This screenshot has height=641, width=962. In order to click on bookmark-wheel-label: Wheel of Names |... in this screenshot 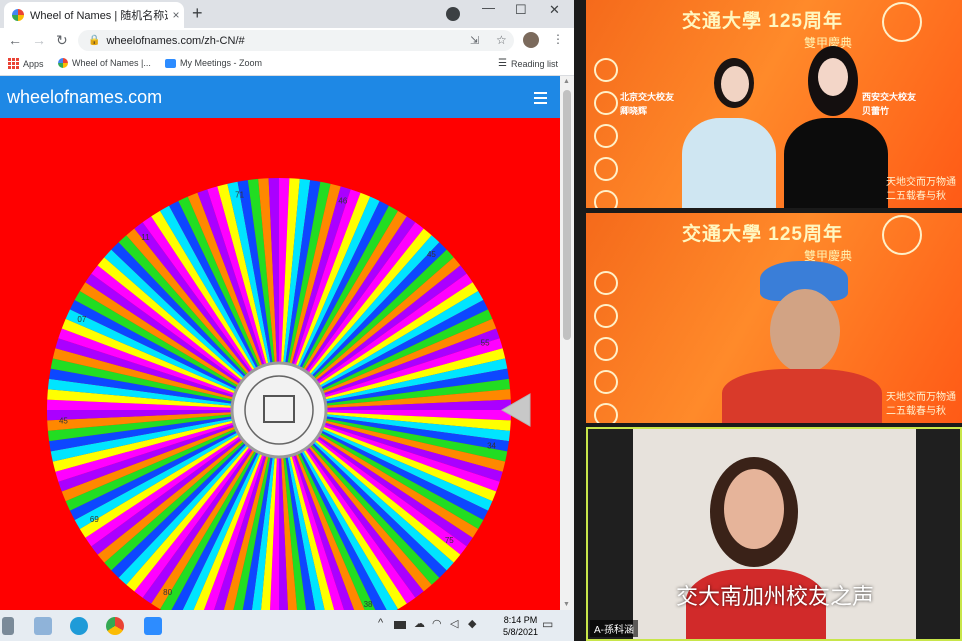, I will do `click(111, 63)`.